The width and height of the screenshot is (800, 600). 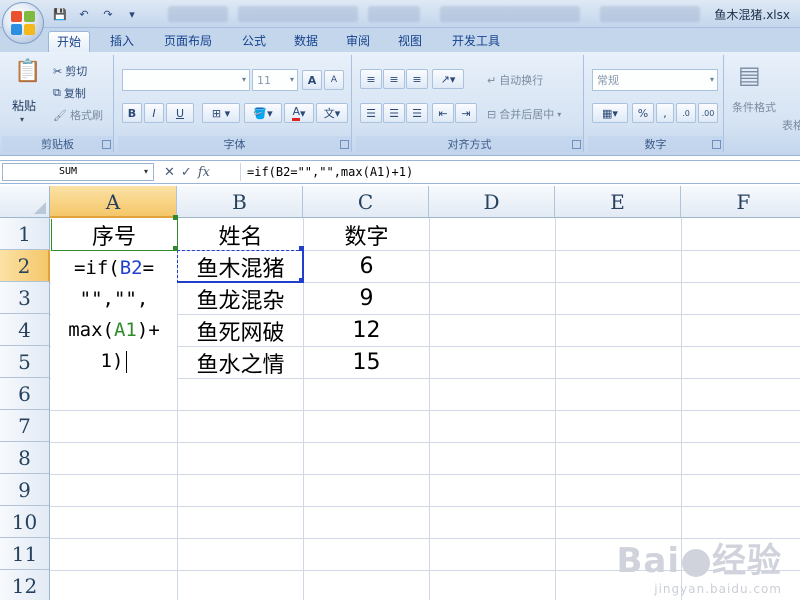 What do you see at coordinates (410, 41) in the screenshot?
I see `tab-view: 视图` at bounding box center [410, 41].